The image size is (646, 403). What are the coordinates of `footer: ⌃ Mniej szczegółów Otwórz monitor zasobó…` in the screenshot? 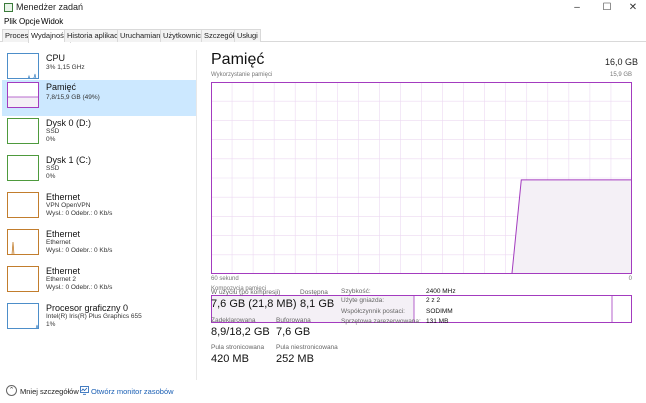 It's located at (323, 391).